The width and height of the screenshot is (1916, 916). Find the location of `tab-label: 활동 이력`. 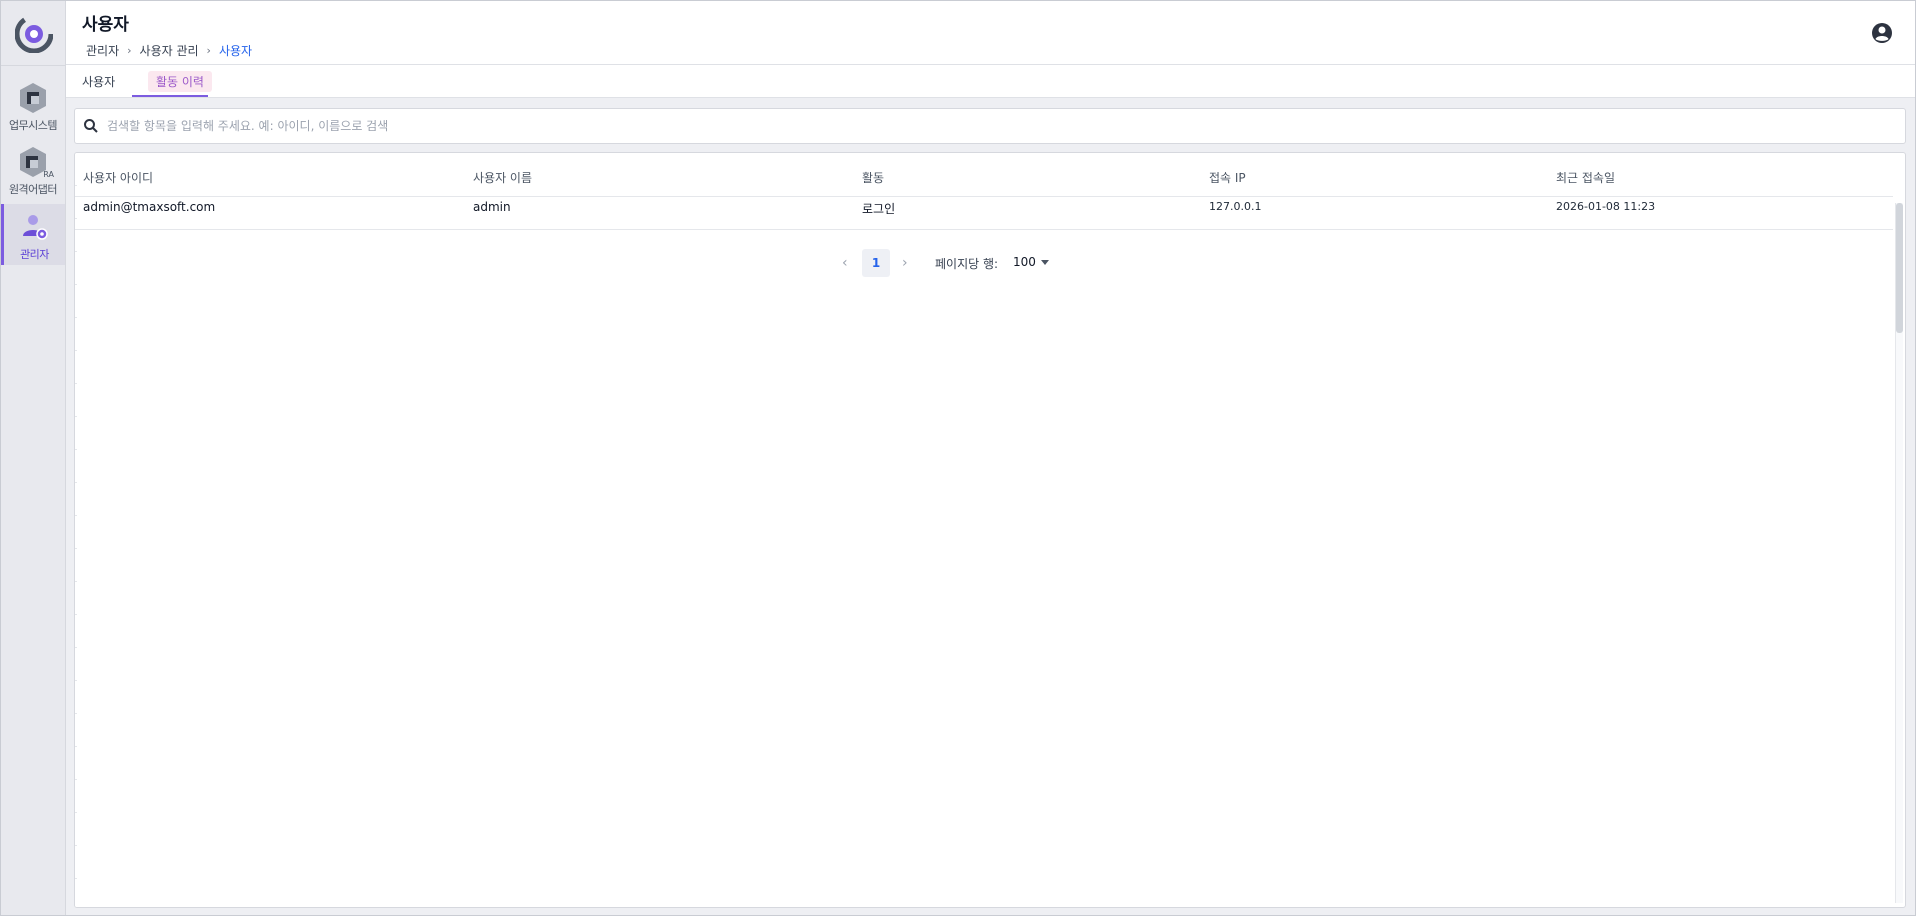

tab-label: 활동 이력 is located at coordinates (180, 81).